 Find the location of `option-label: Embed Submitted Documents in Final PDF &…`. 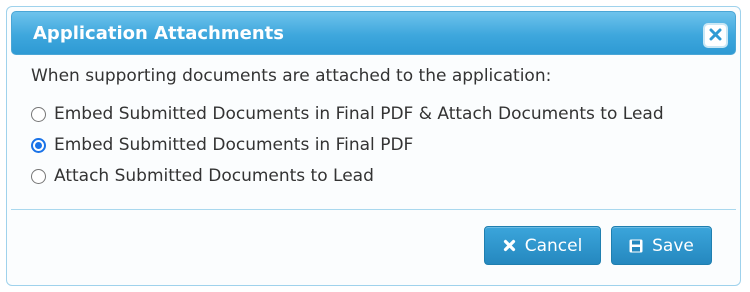

option-label: Embed Submitted Documents in Final PDF &… is located at coordinates (359, 114).